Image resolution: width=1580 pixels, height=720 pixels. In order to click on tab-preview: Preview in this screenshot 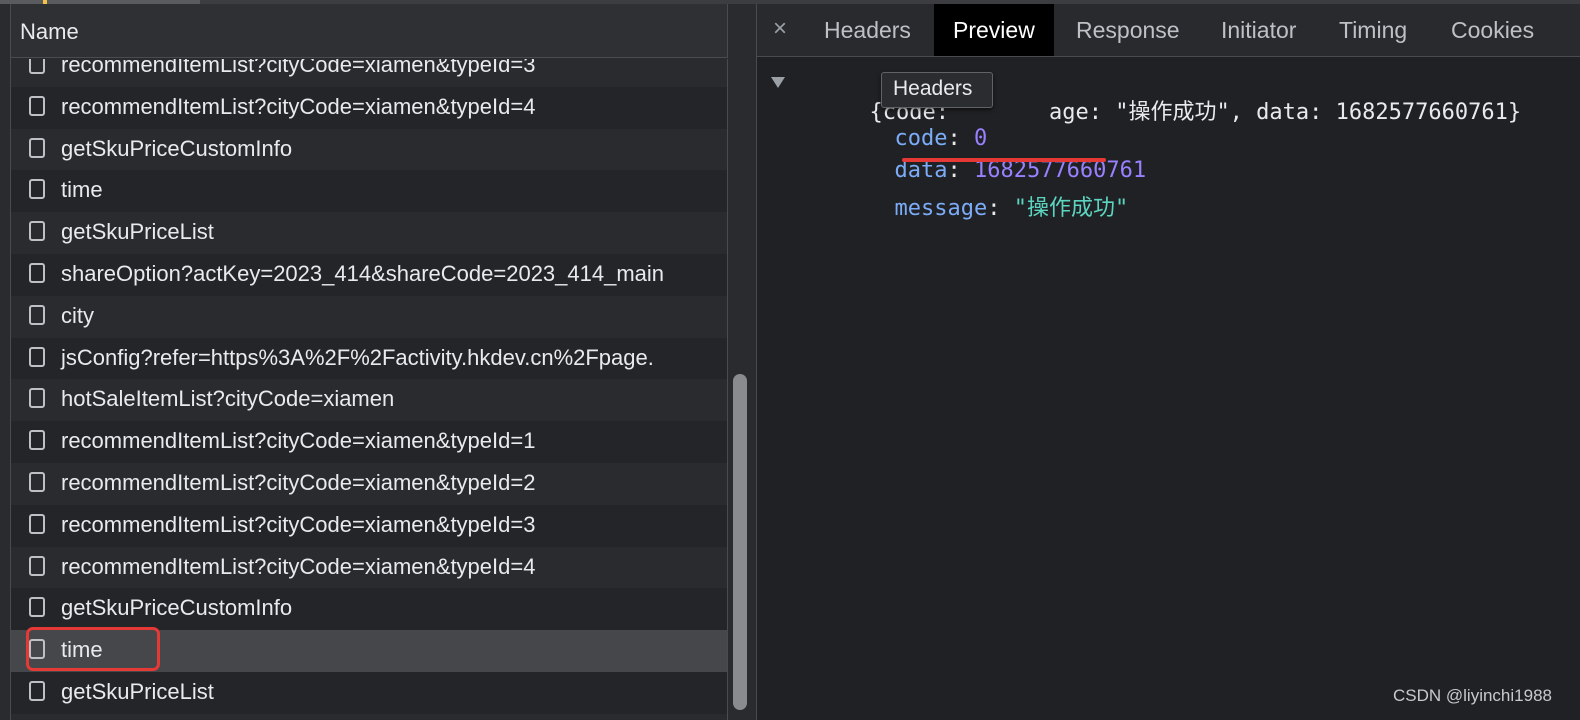, I will do `click(994, 30)`.